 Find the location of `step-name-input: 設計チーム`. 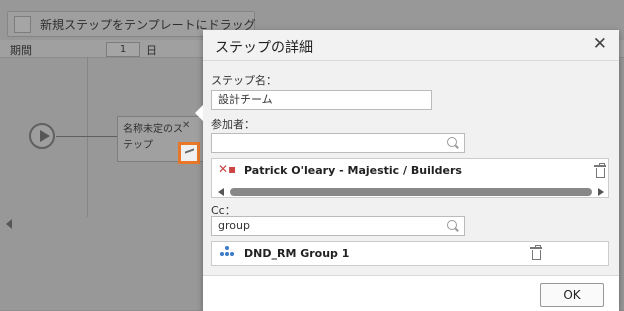

step-name-input: 設計チーム is located at coordinates (321, 100).